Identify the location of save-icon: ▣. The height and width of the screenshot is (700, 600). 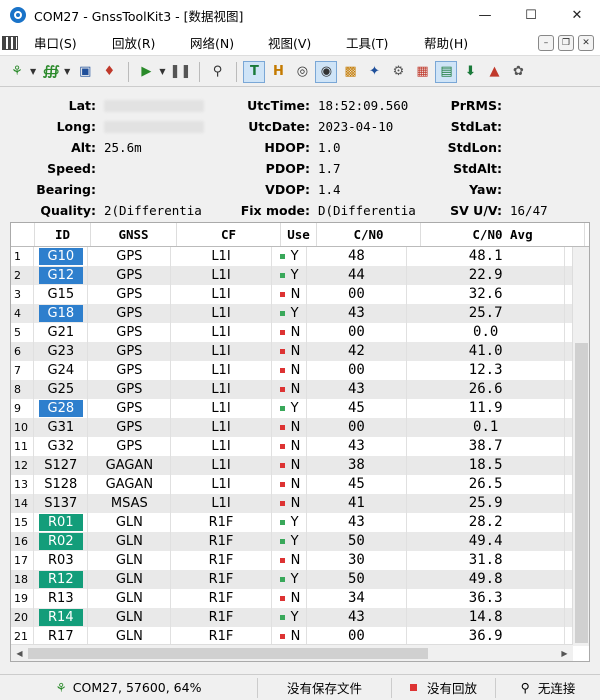
(85, 72).